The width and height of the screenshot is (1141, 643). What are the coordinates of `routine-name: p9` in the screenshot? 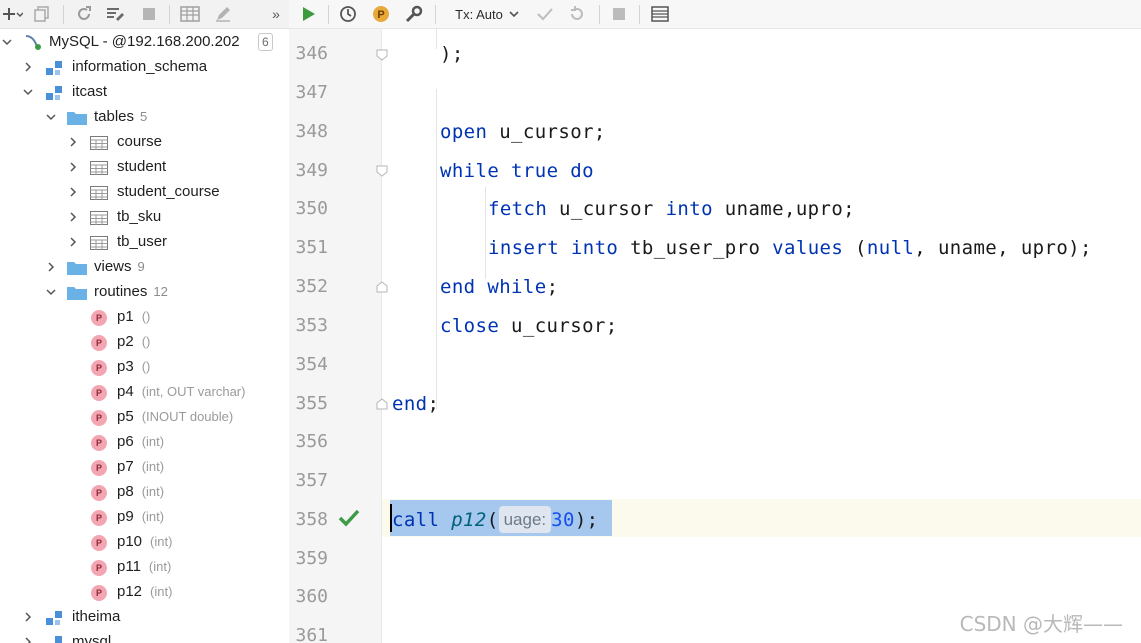 It's located at (125, 516).